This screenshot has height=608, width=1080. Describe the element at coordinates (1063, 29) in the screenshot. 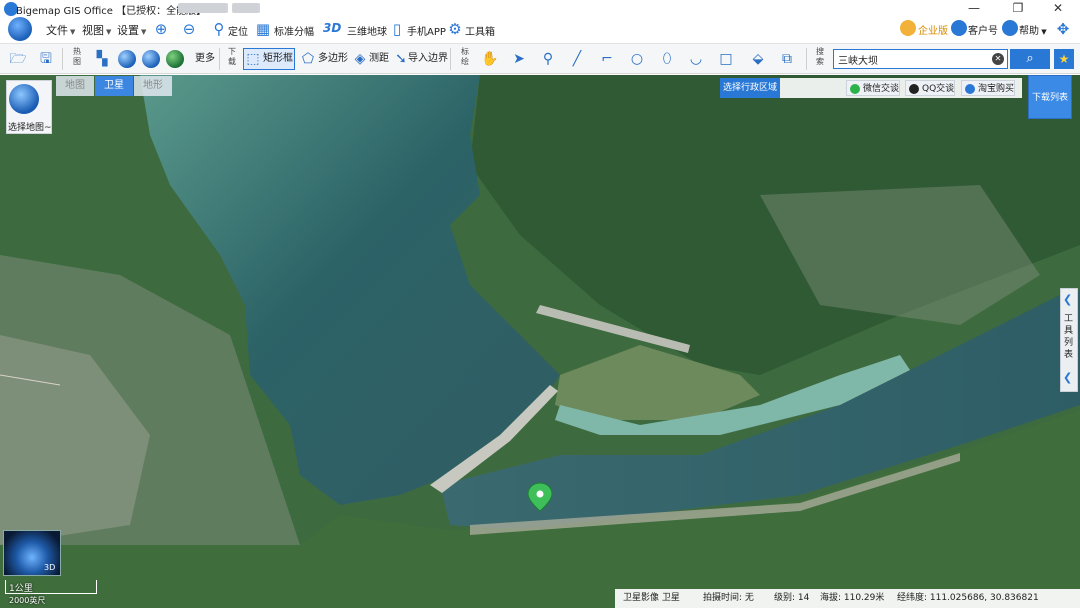

I see `settings-dots-icon: ✥` at that location.